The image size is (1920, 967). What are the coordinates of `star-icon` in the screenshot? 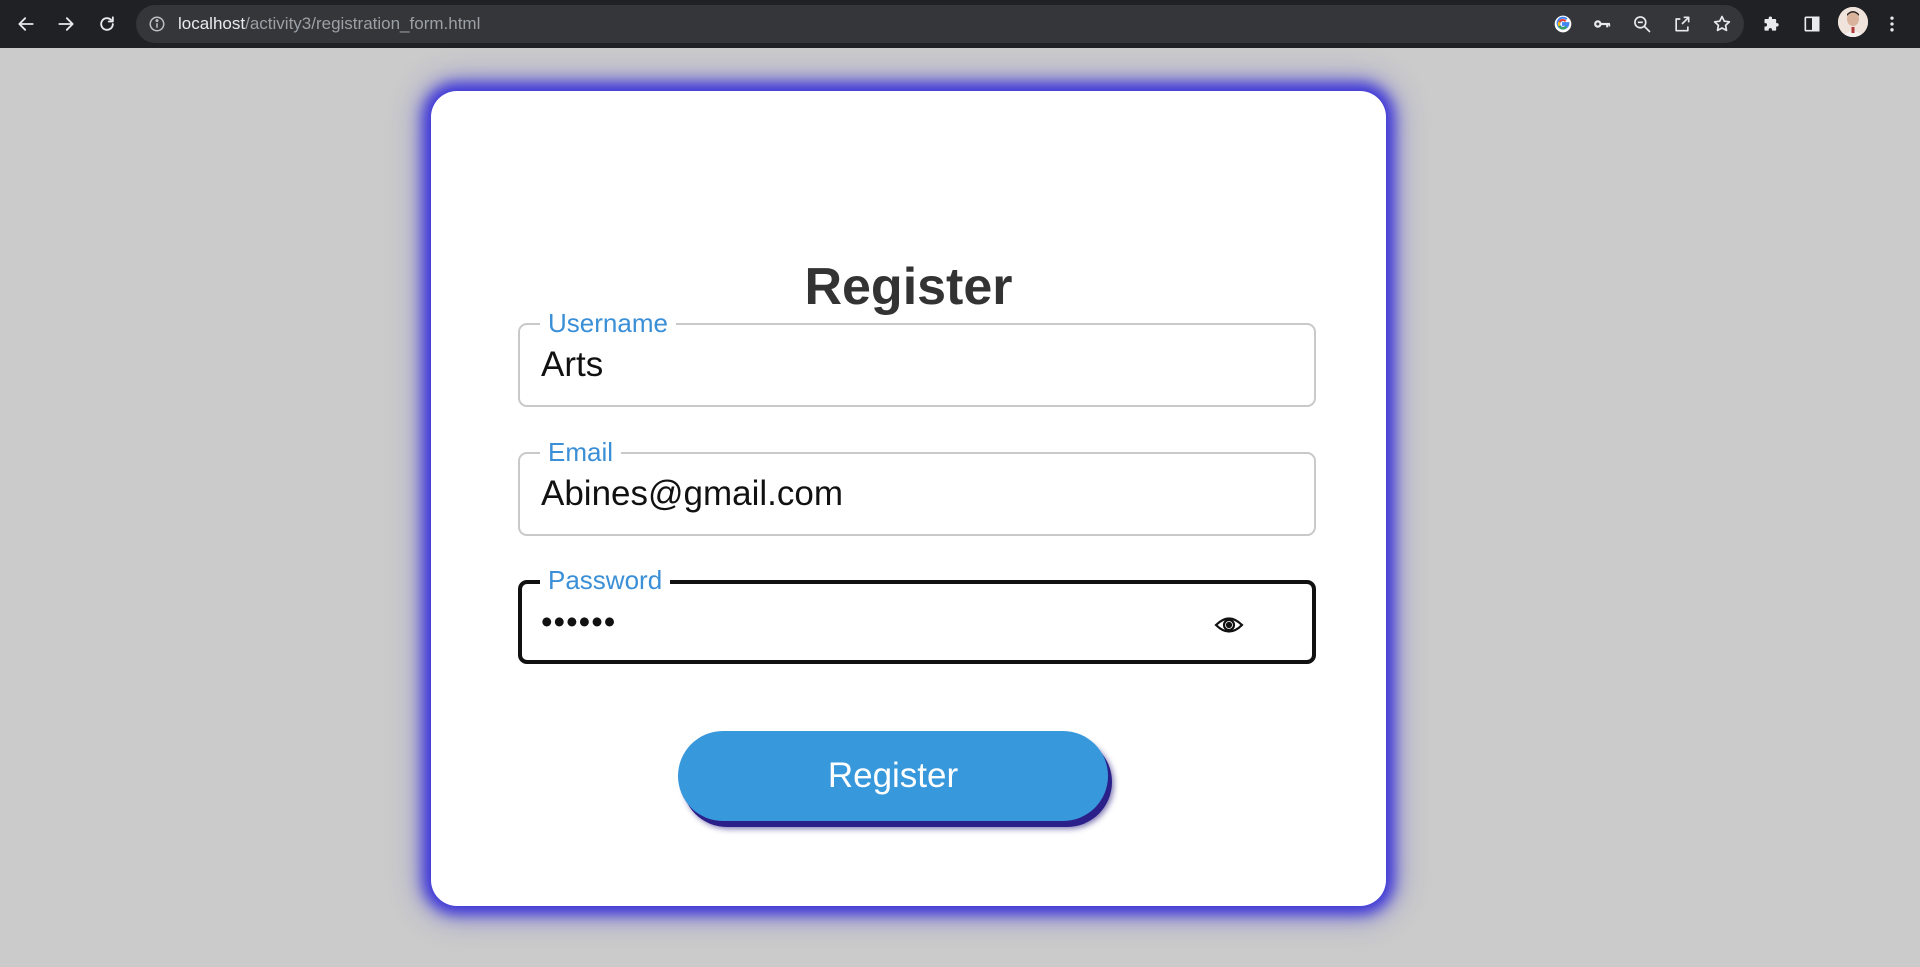 It's located at (1722, 23).